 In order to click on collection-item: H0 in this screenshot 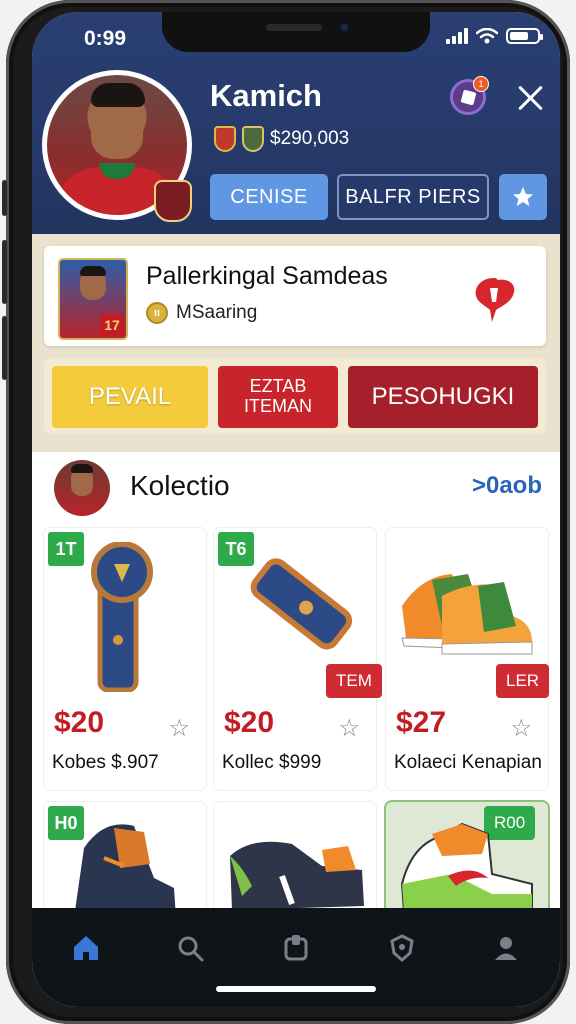, I will do `click(125, 862)`.